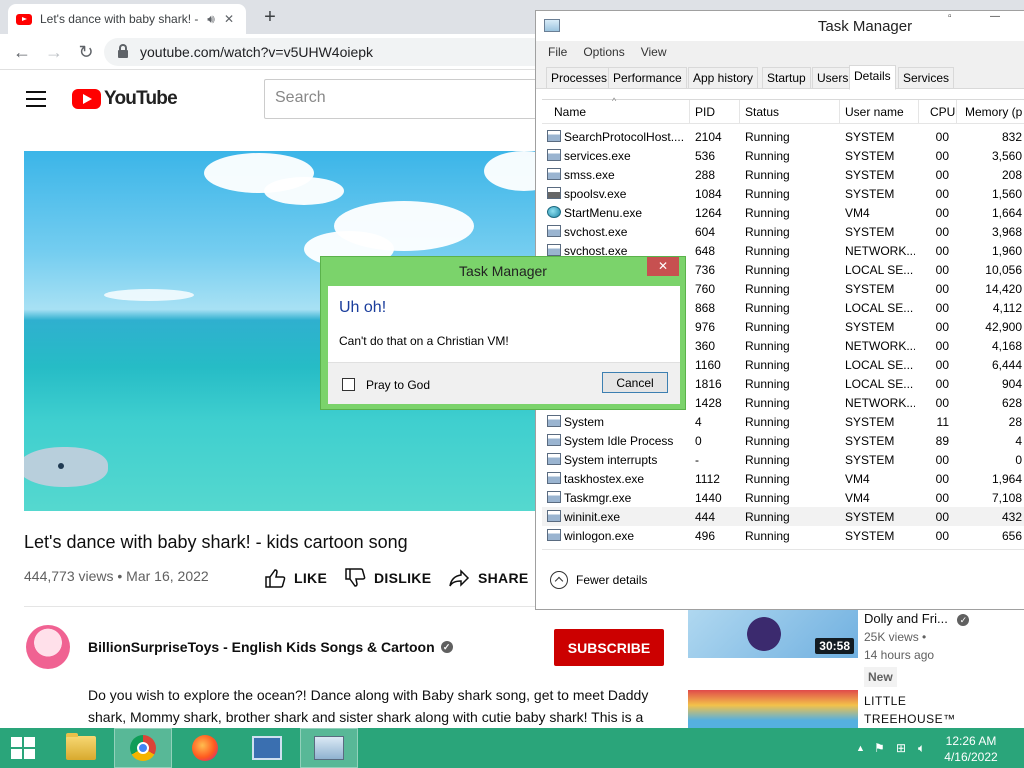 Image resolution: width=1024 pixels, height=768 pixels. I want to click on forward-button: →, so click(54, 52).